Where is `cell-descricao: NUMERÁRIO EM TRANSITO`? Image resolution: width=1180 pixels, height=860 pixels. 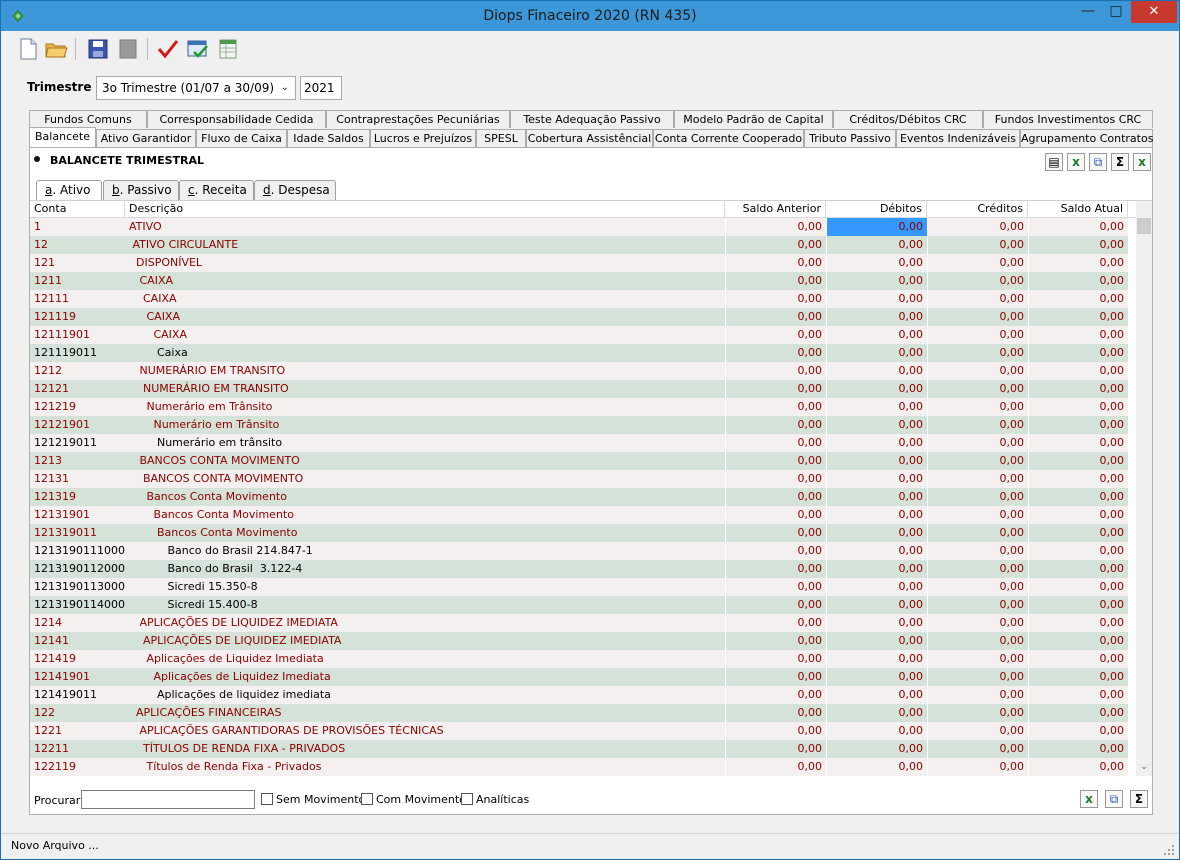 cell-descricao: NUMERÁRIO EM TRANSITO is located at coordinates (425, 389).